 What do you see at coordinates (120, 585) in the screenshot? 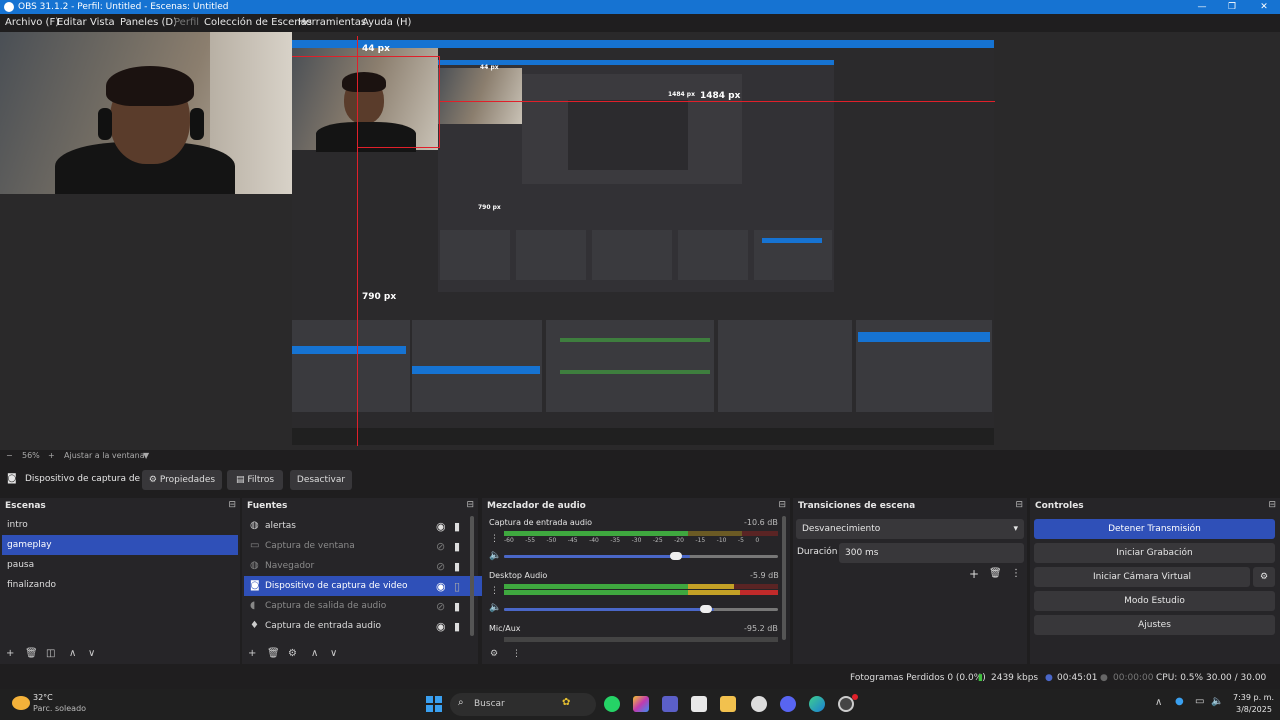
I see `scene-item: finalizando` at bounding box center [120, 585].